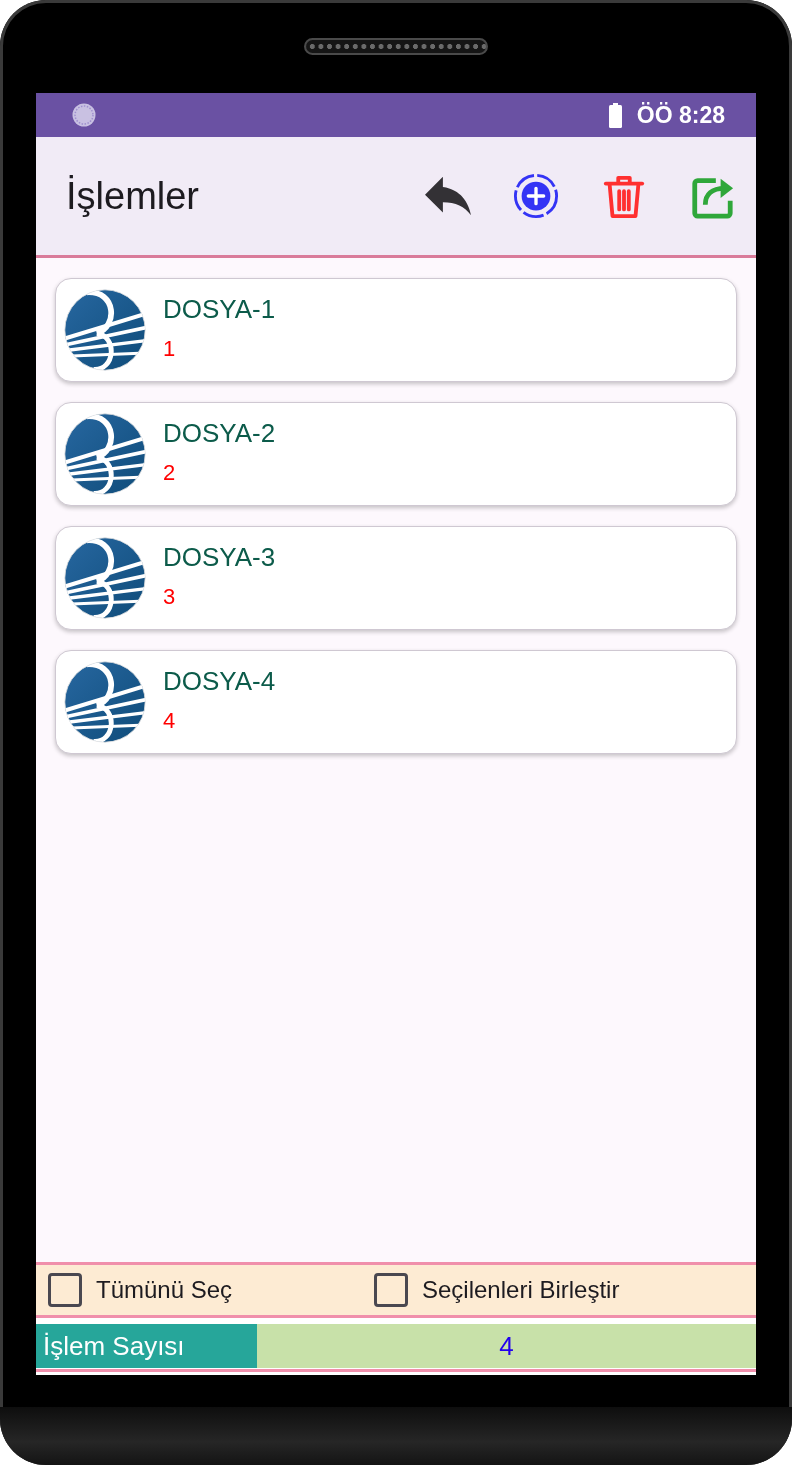 The height and width of the screenshot is (1465, 792). What do you see at coordinates (219, 309) in the screenshot?
I see `file-title: DOSYA-1` at bounding box center [219, 309].